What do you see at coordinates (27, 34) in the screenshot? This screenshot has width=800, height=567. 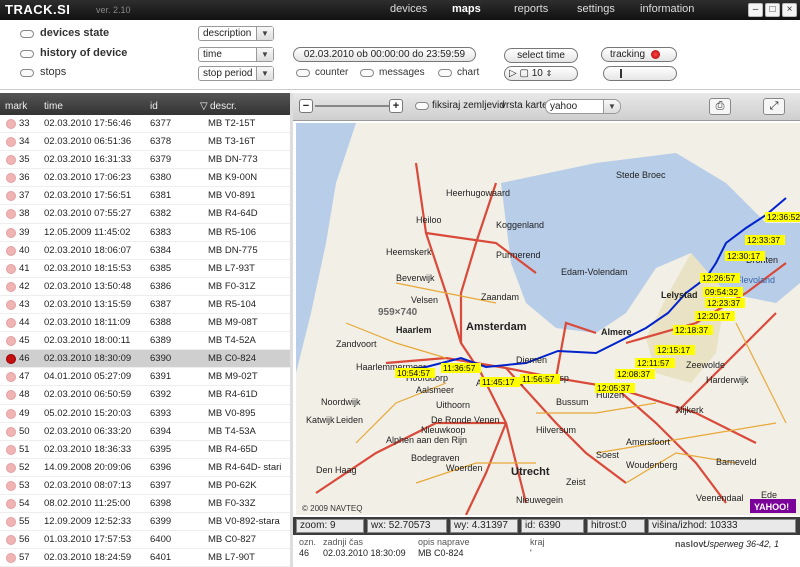 I see `devices-state-toggle` at bounding box center [27, 34].